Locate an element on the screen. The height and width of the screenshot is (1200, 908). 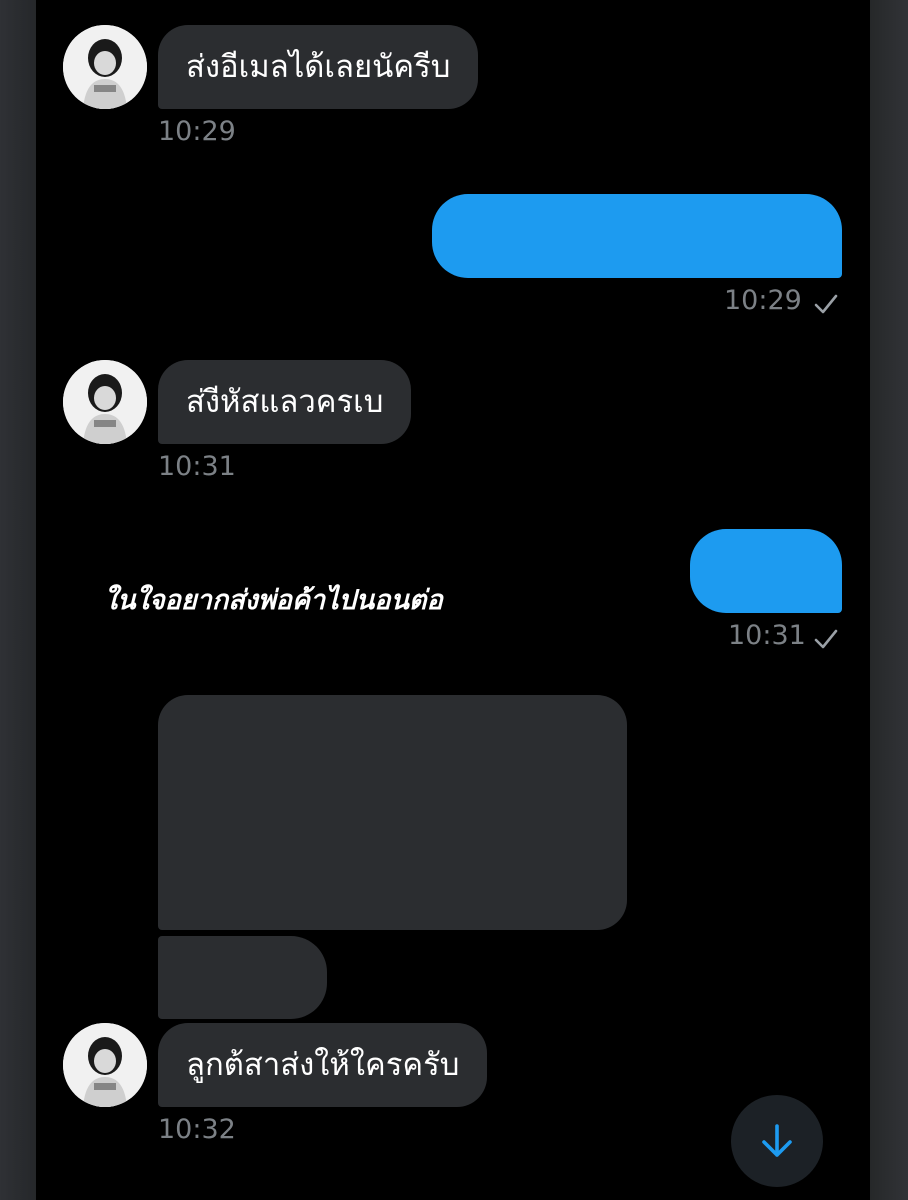
overlay-caption: ในใจอยากส่งพ่อค้าไปนอนต่อ is located at coordinates (273, 600).